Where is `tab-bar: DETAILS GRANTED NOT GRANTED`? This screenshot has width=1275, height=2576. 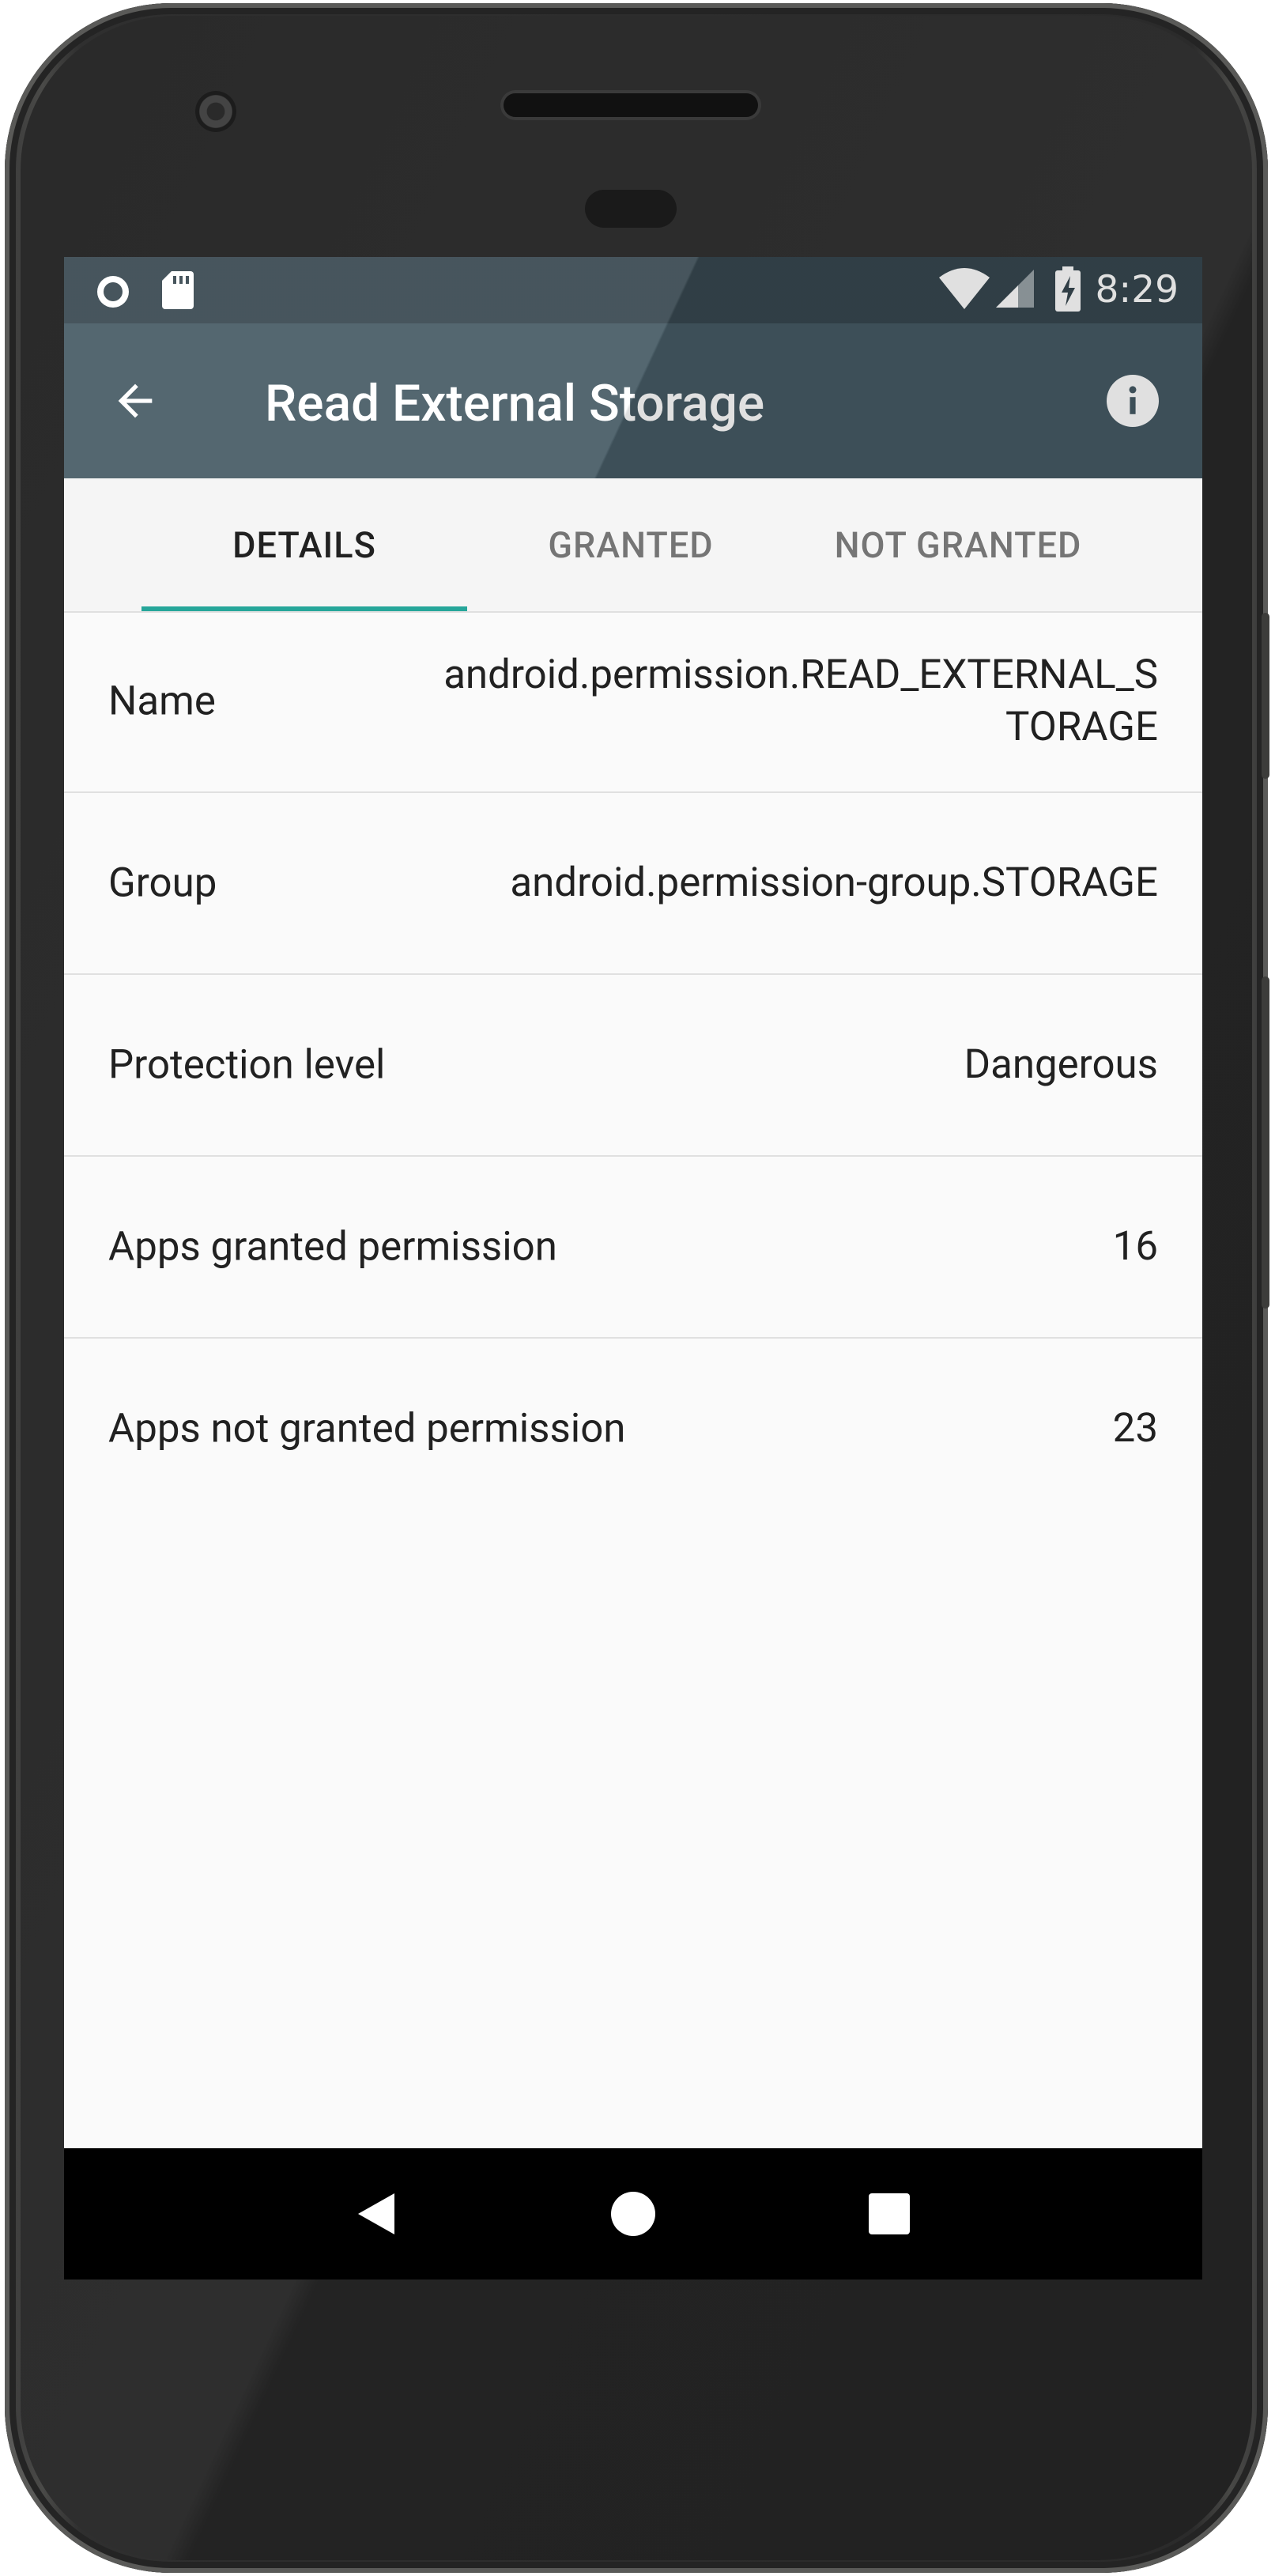
tab-bar: DETAILS GRANTED NOT GRANTED is located at coordinates (633, 545).